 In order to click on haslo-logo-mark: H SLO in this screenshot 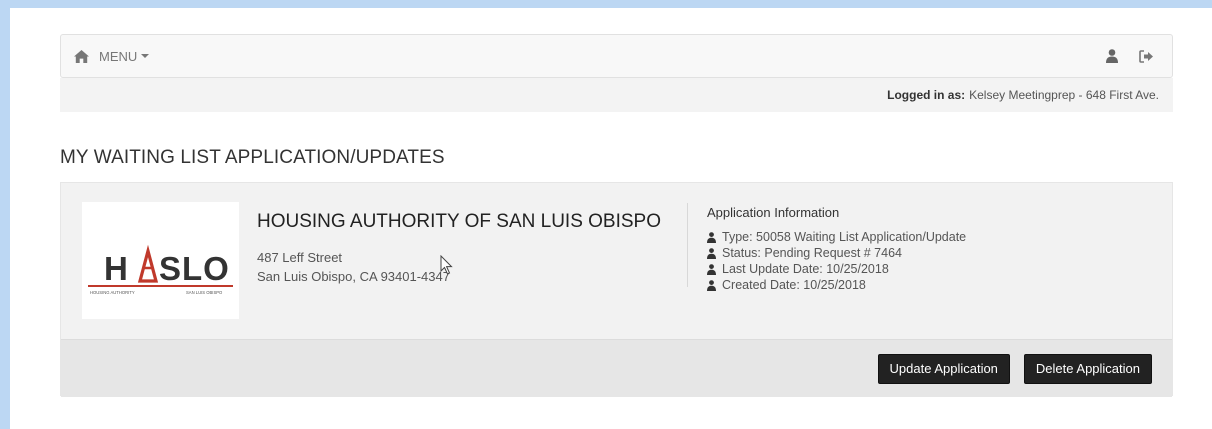, I will do `click(160, 265)`.